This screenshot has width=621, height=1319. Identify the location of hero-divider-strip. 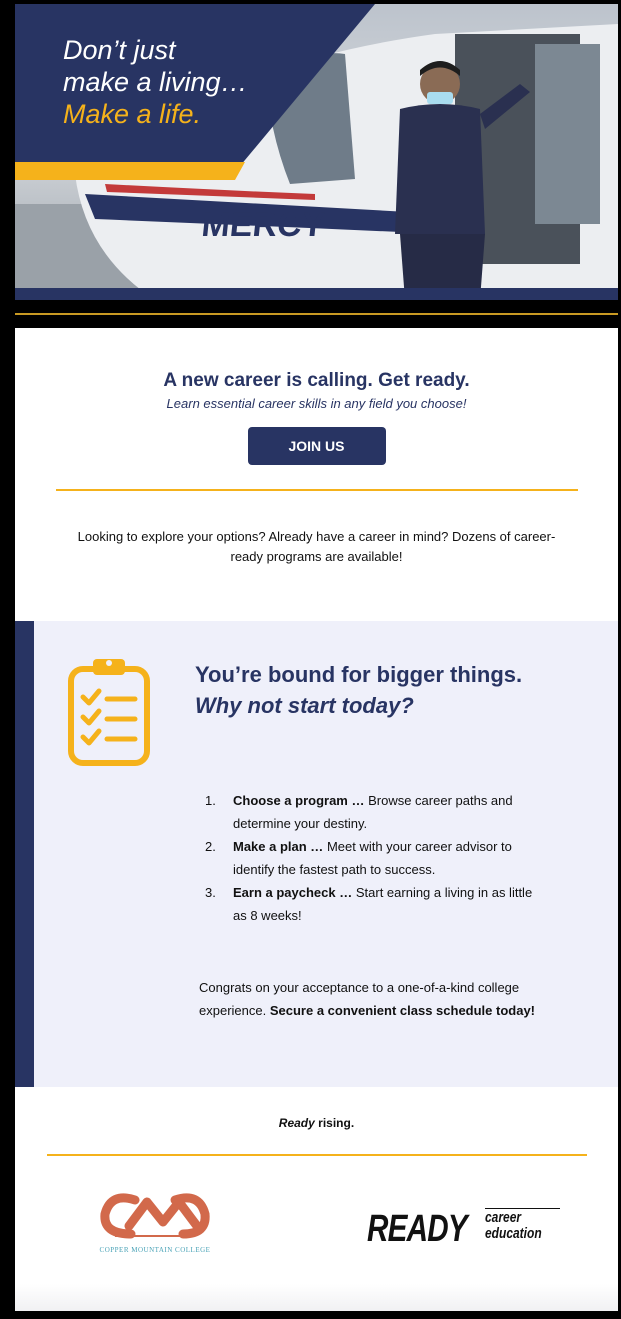
(316, 314).